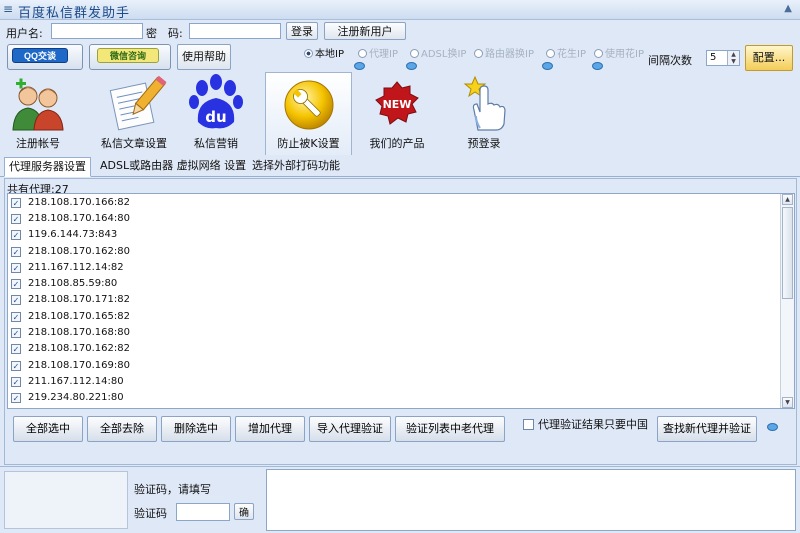  Describe the element at coordinates (787, 301) in the screenshot. I see `proxy-list-scrollbar: ▲ ▼` at that location.